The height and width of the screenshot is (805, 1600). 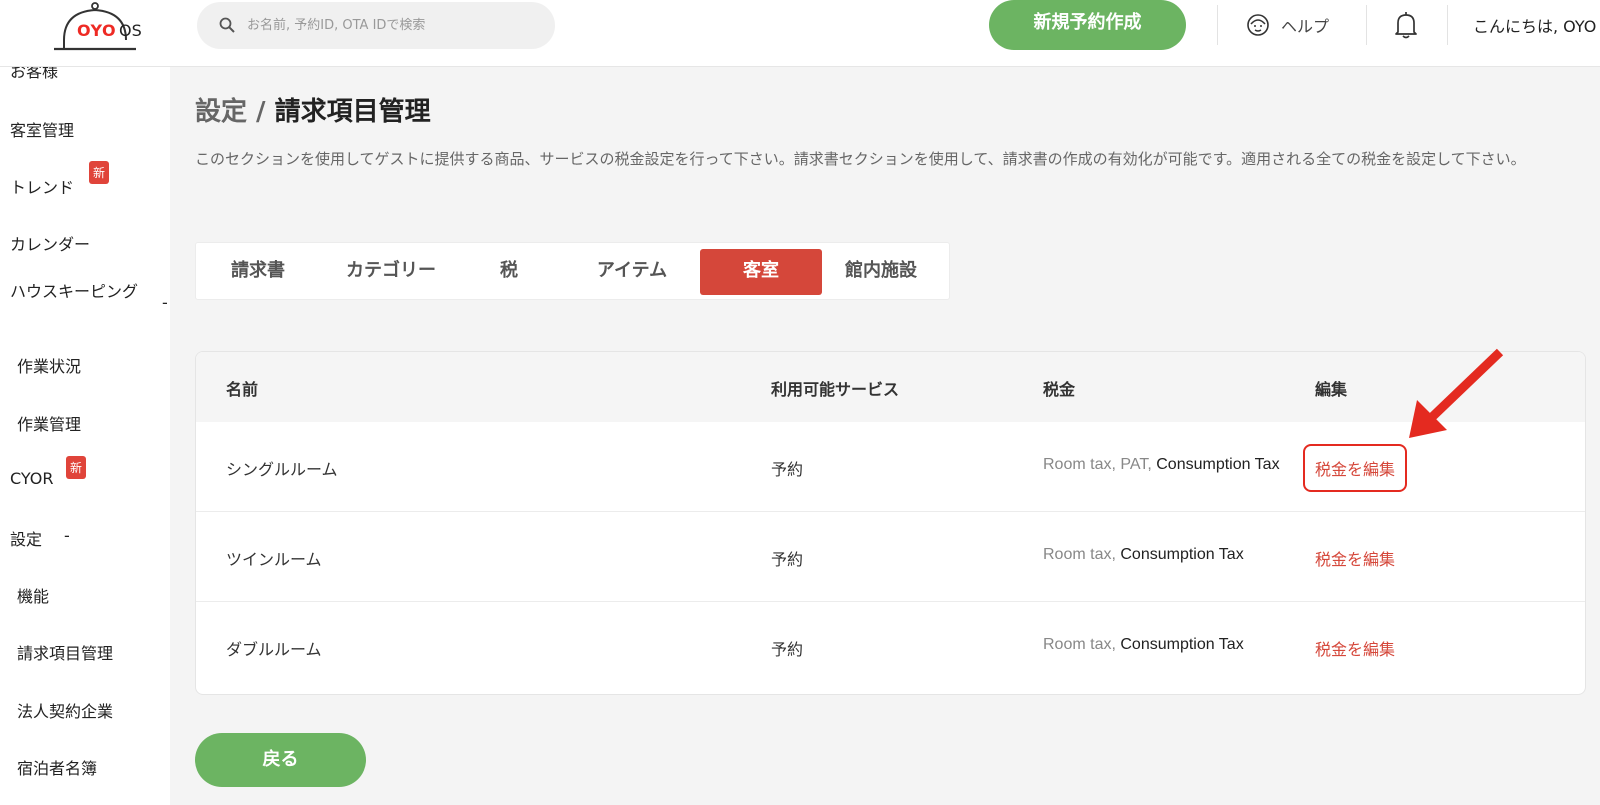 What do you see at coordinates (49, 423) in the screenshot?
I see `sidebar-item-task-management: 作業管理` at bounding box center [49, 423].